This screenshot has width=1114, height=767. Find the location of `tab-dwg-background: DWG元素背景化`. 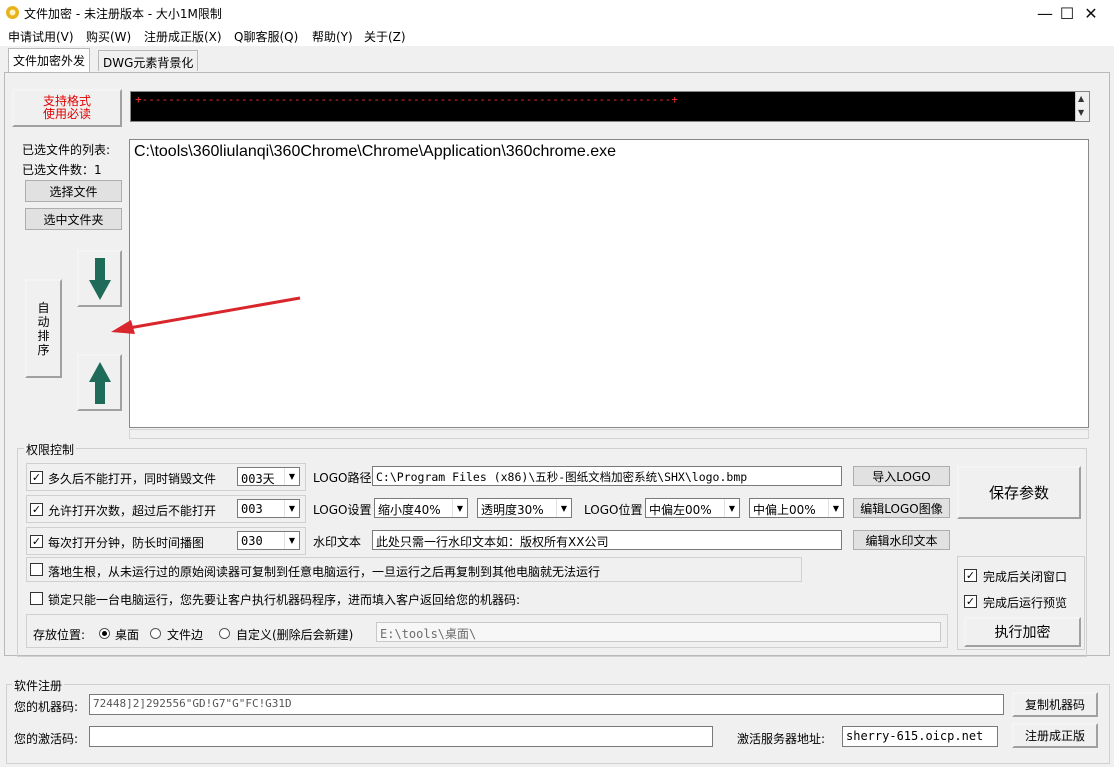

tab-dwg-background: DWG元素背景化 is located at coordinates (148, 60).